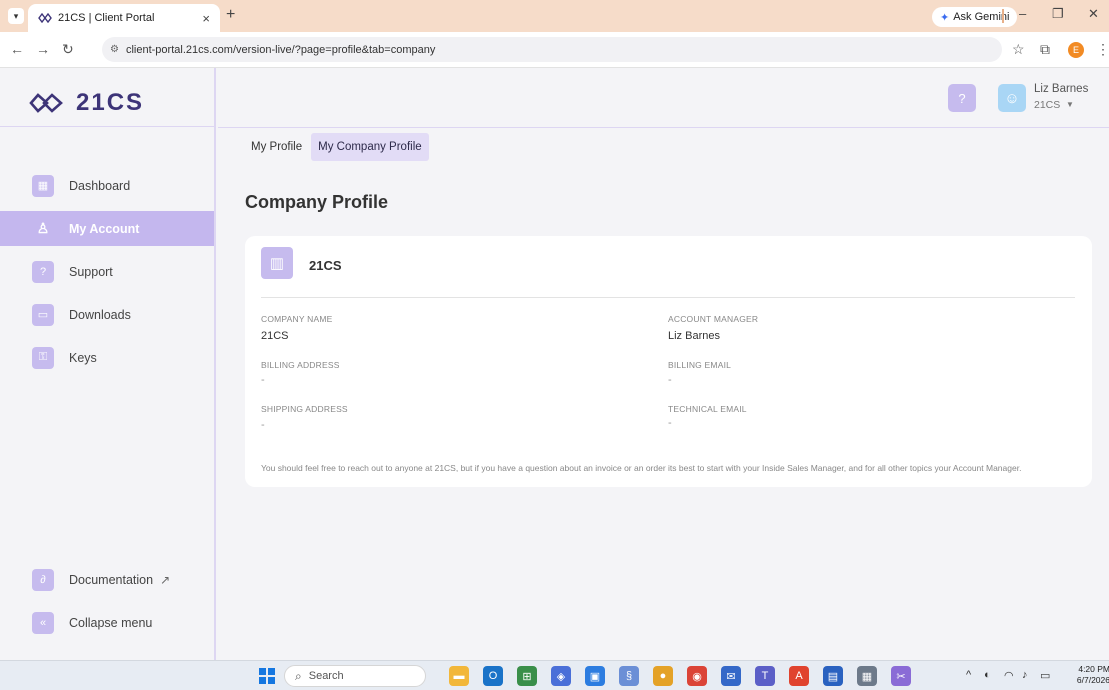 The image size is (1109, 690). What do you see at coordinates (43, 357) in the screenshot?
I see `key-icon: ⚿` at bounding box center [43, 357].